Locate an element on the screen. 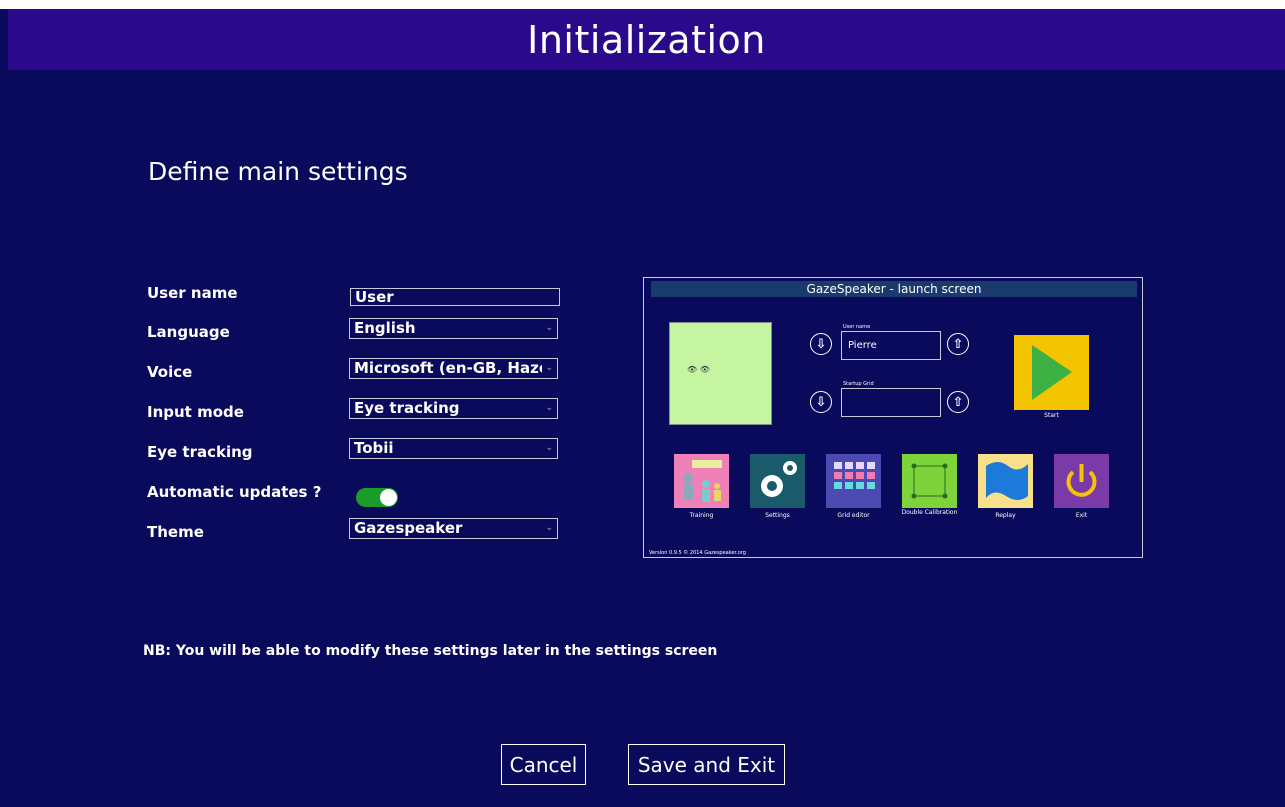  voice-select: Microsoft (en-GB, Hazel) ⌄ is located at coordinates (453, 368).